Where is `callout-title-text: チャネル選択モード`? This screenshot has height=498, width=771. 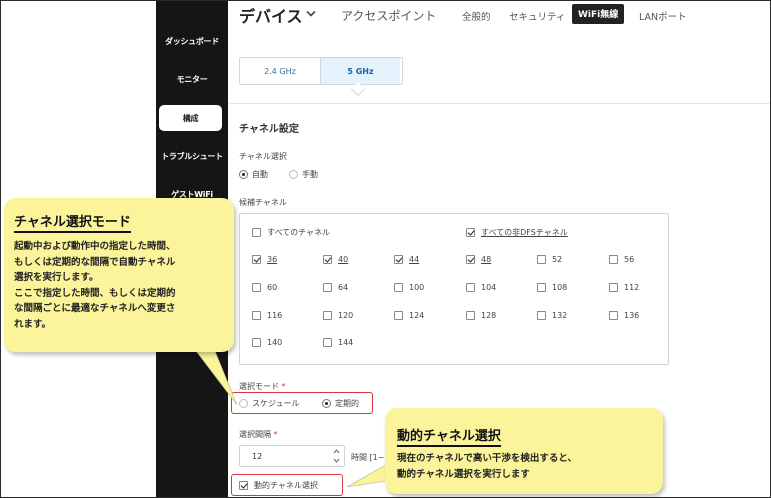
callout-title-text: チャネル選択モード is located at coordinates (72, 222).